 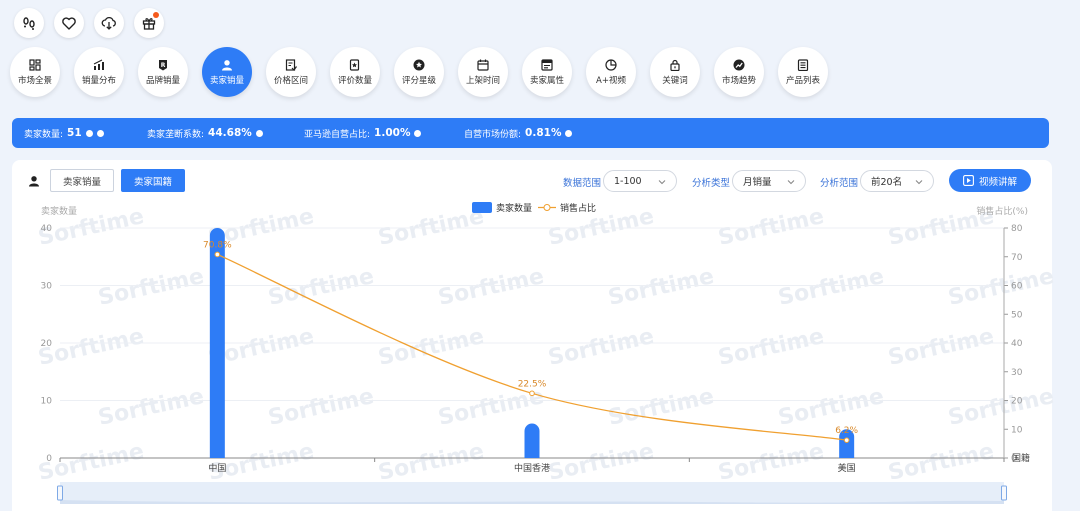 I want to click on stat-seller-count: 卖家数量: 51, so click(x=64, y=133).